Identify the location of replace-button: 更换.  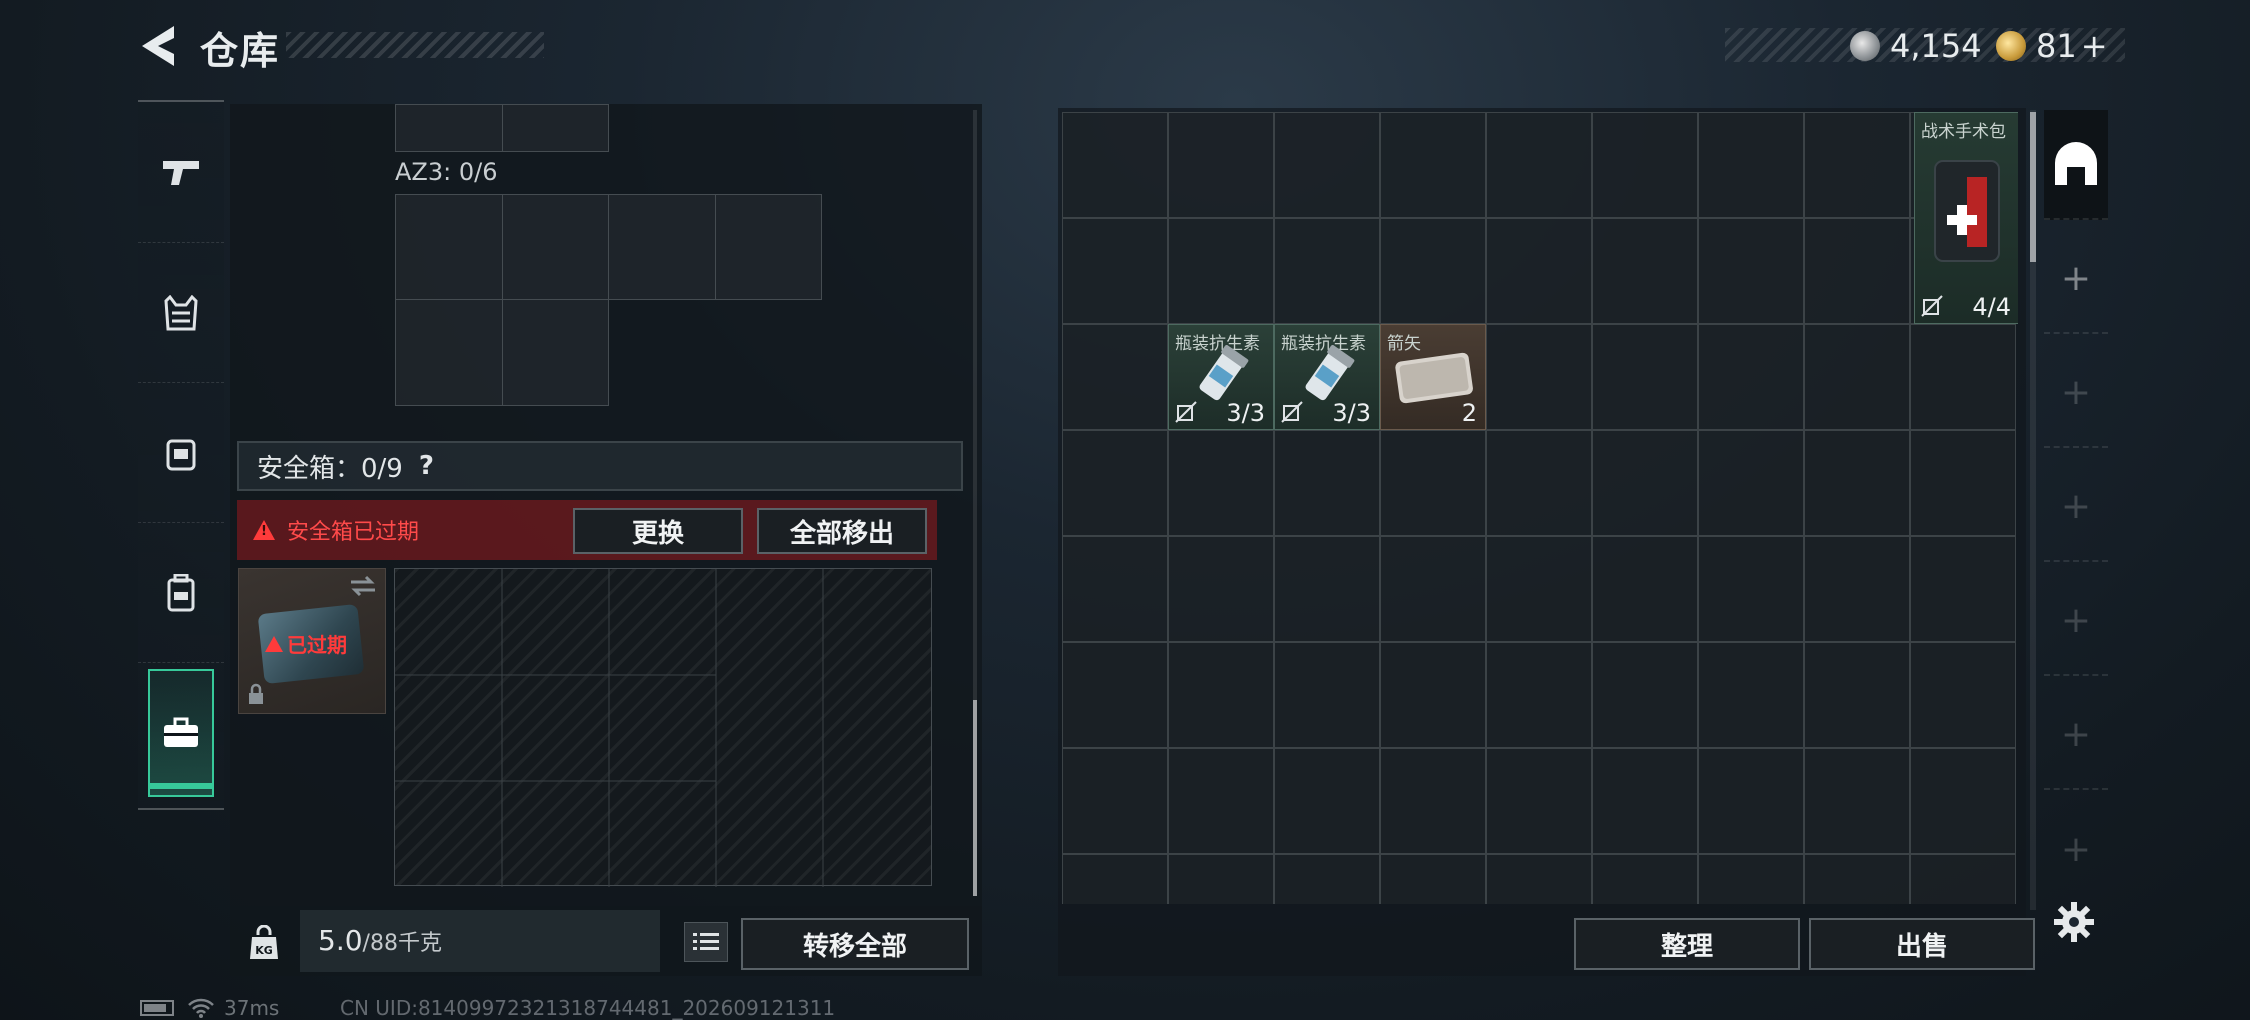
(658, 531).